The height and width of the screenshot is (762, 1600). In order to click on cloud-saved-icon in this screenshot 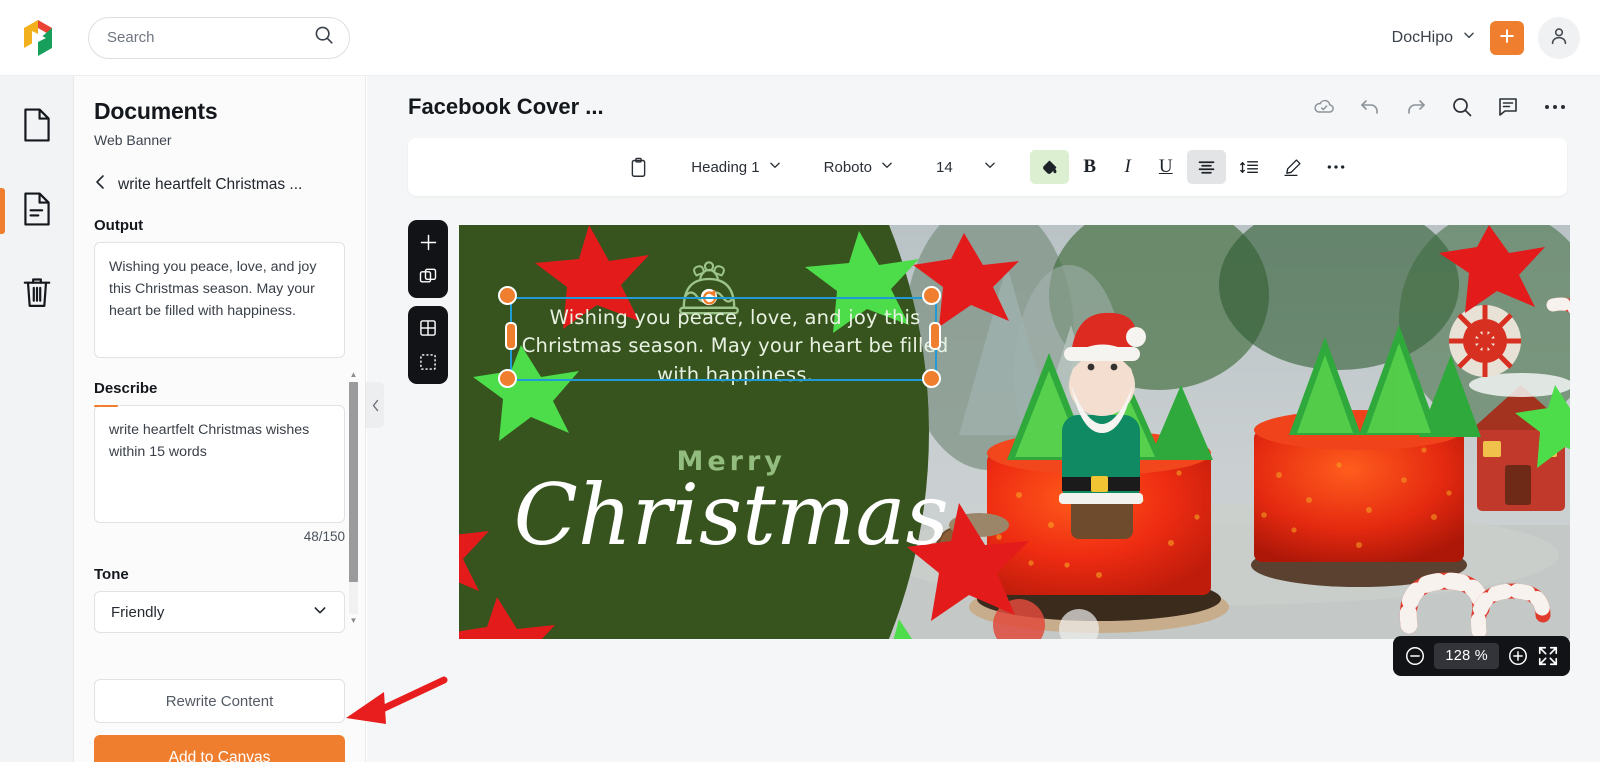, I will do `click(1324, 107)`.